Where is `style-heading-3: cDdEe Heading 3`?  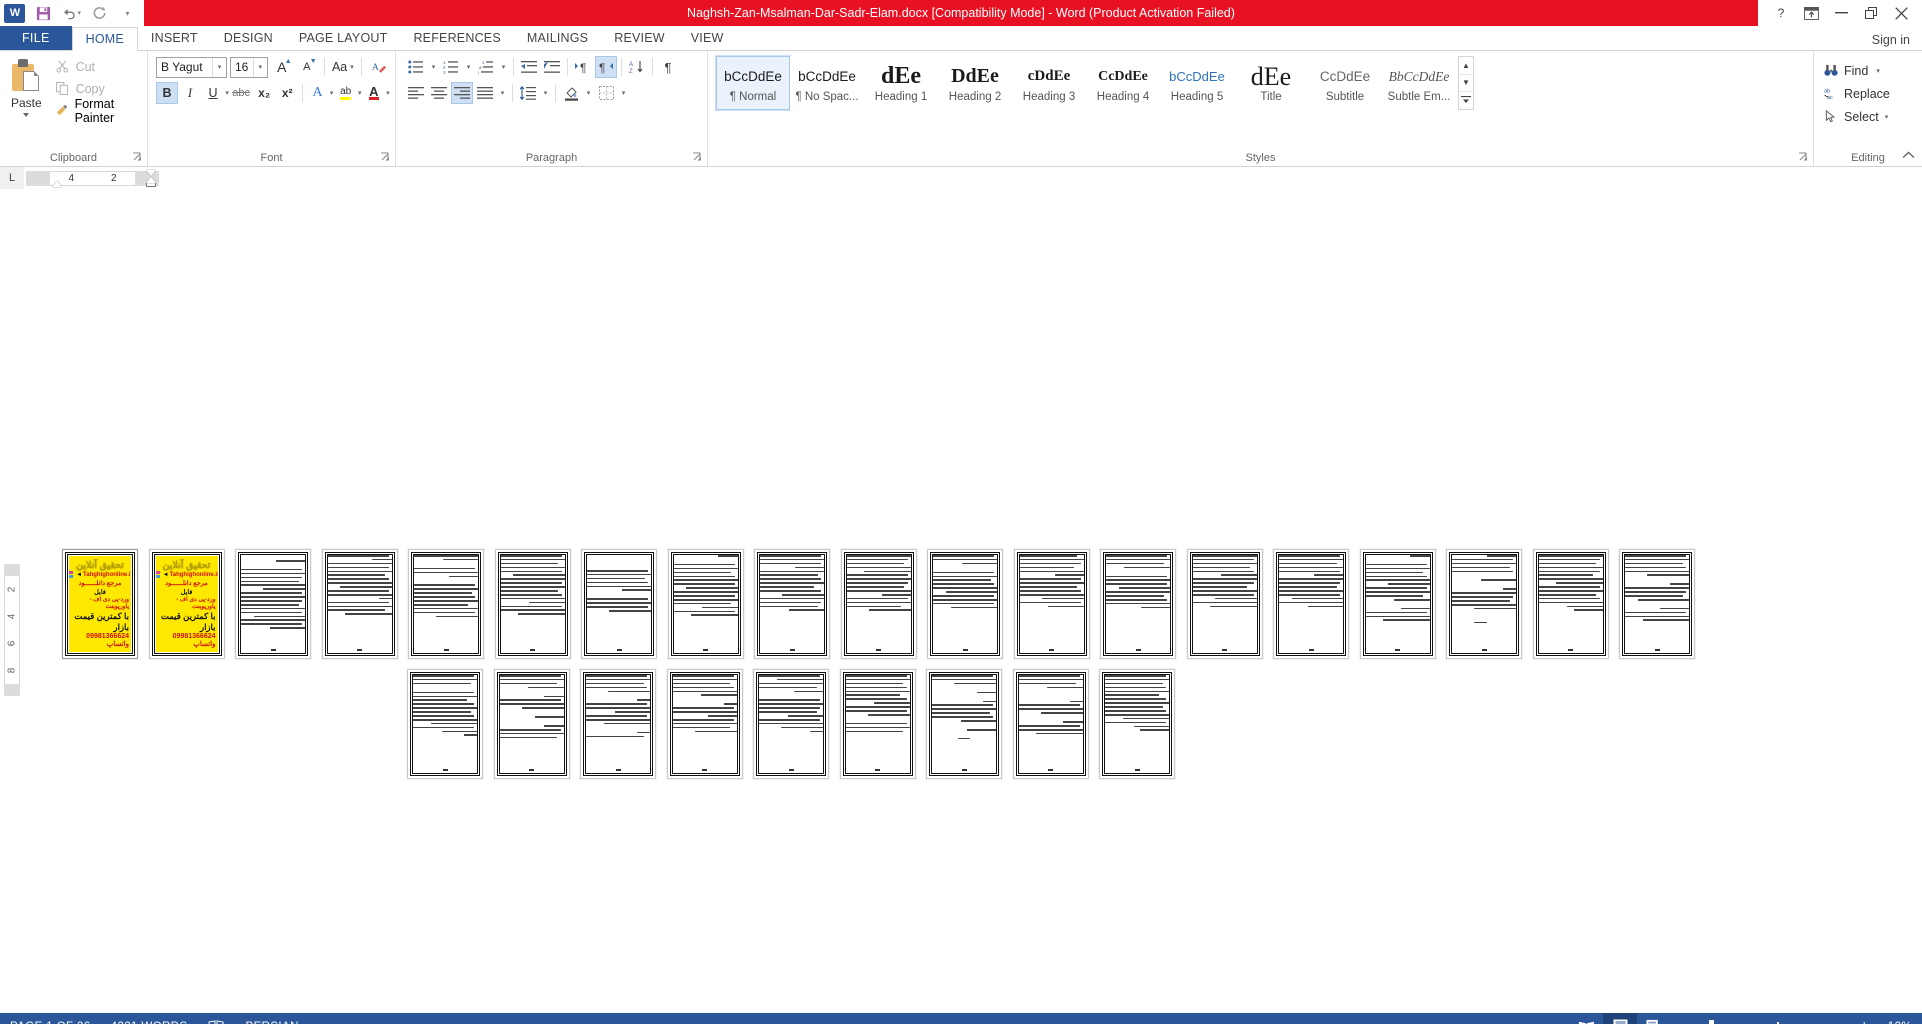
style-heading-3: cDdEe Heading 3 is located at coordinates (1049, 83).